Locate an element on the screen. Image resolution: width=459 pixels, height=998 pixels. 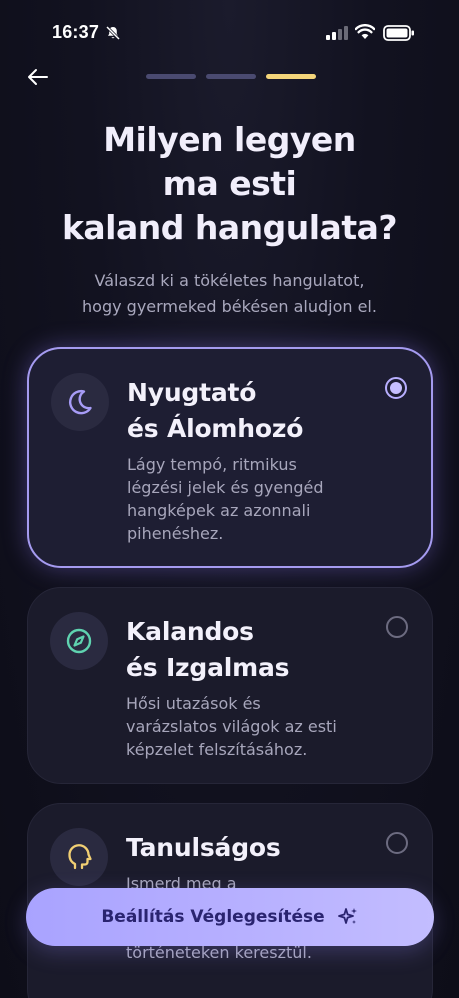
step-progress is located at coordinates (231, 76).